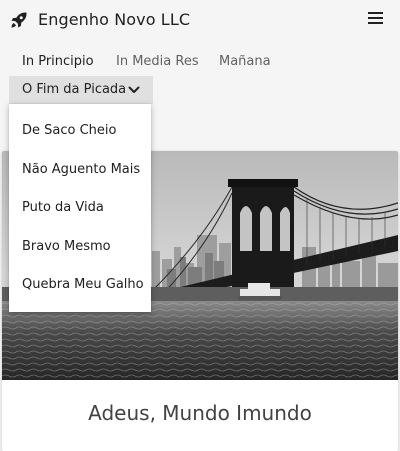 This screenshot has height=451, width=400. Describe the element at coordinates (114, 20) in the screenshot. I see `app-title: Engenho Novo LLC` at that location.